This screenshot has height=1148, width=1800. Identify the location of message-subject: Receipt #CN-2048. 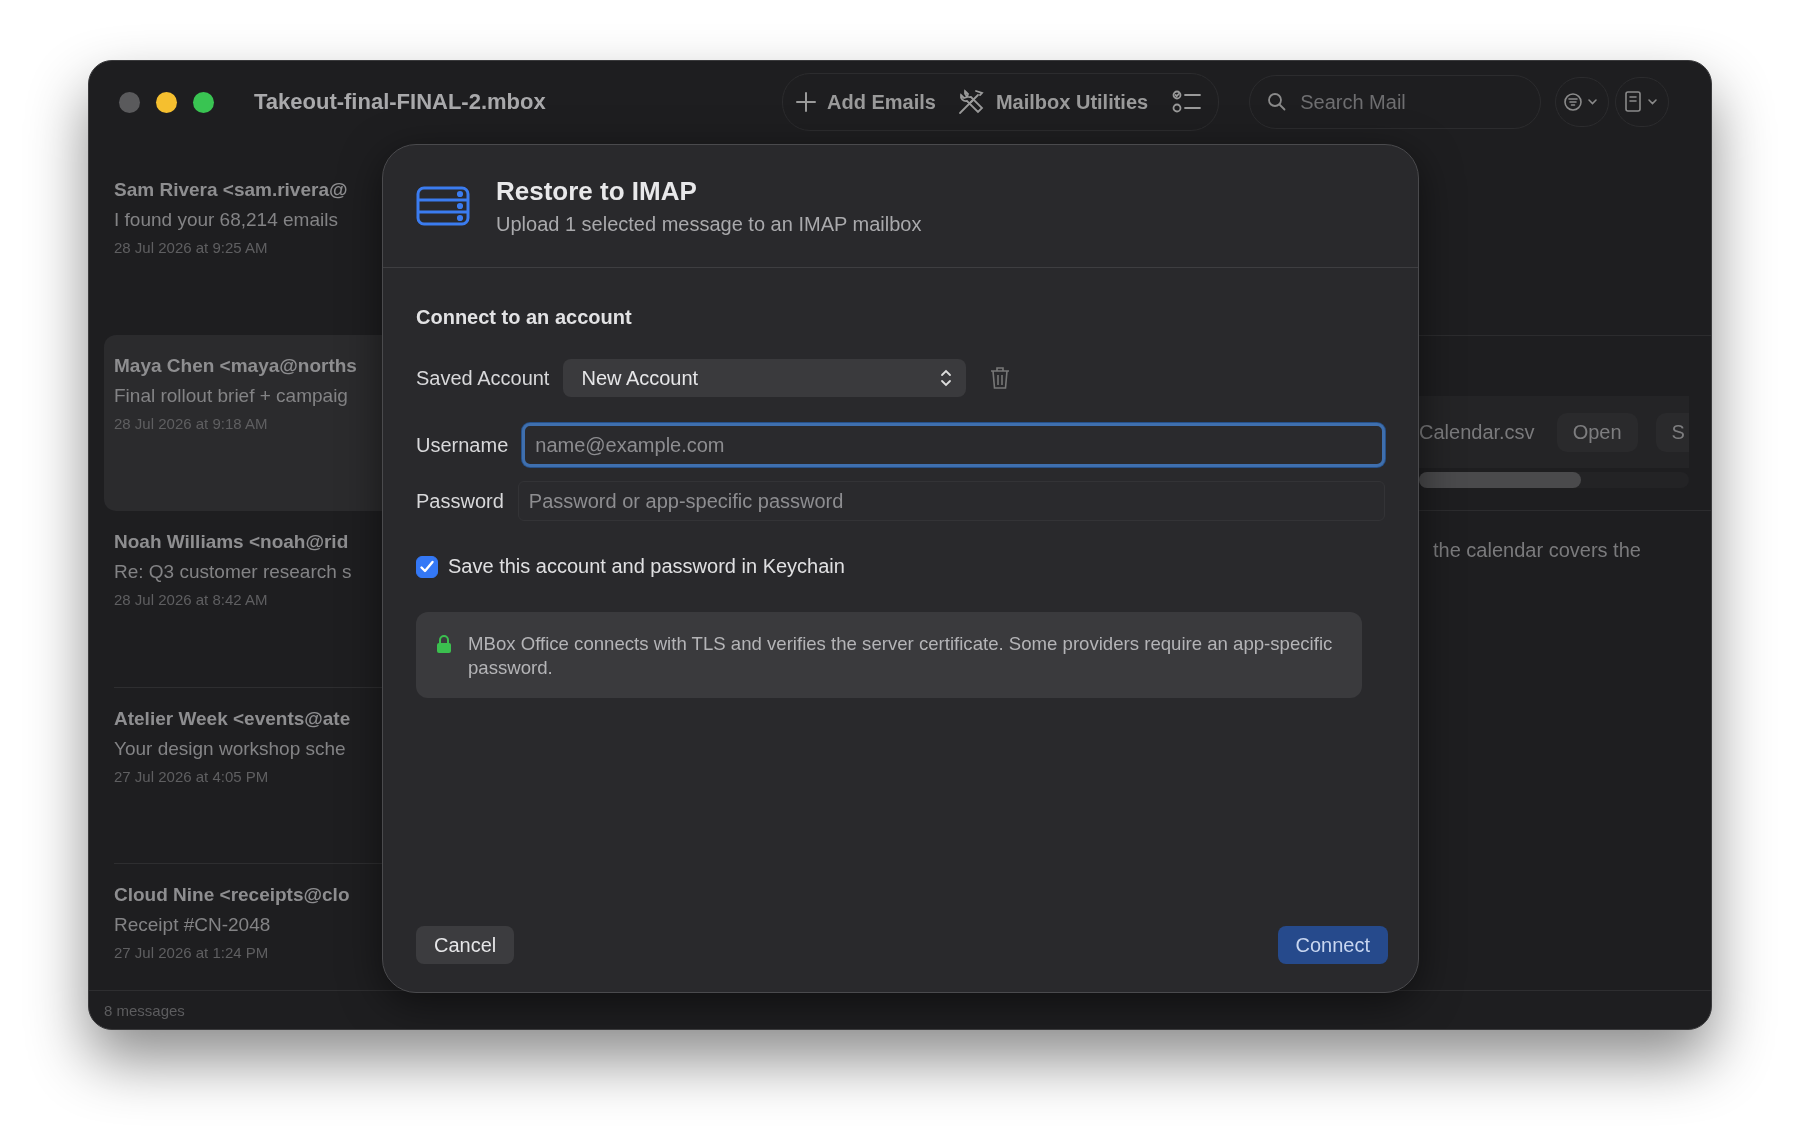
(193, 925).